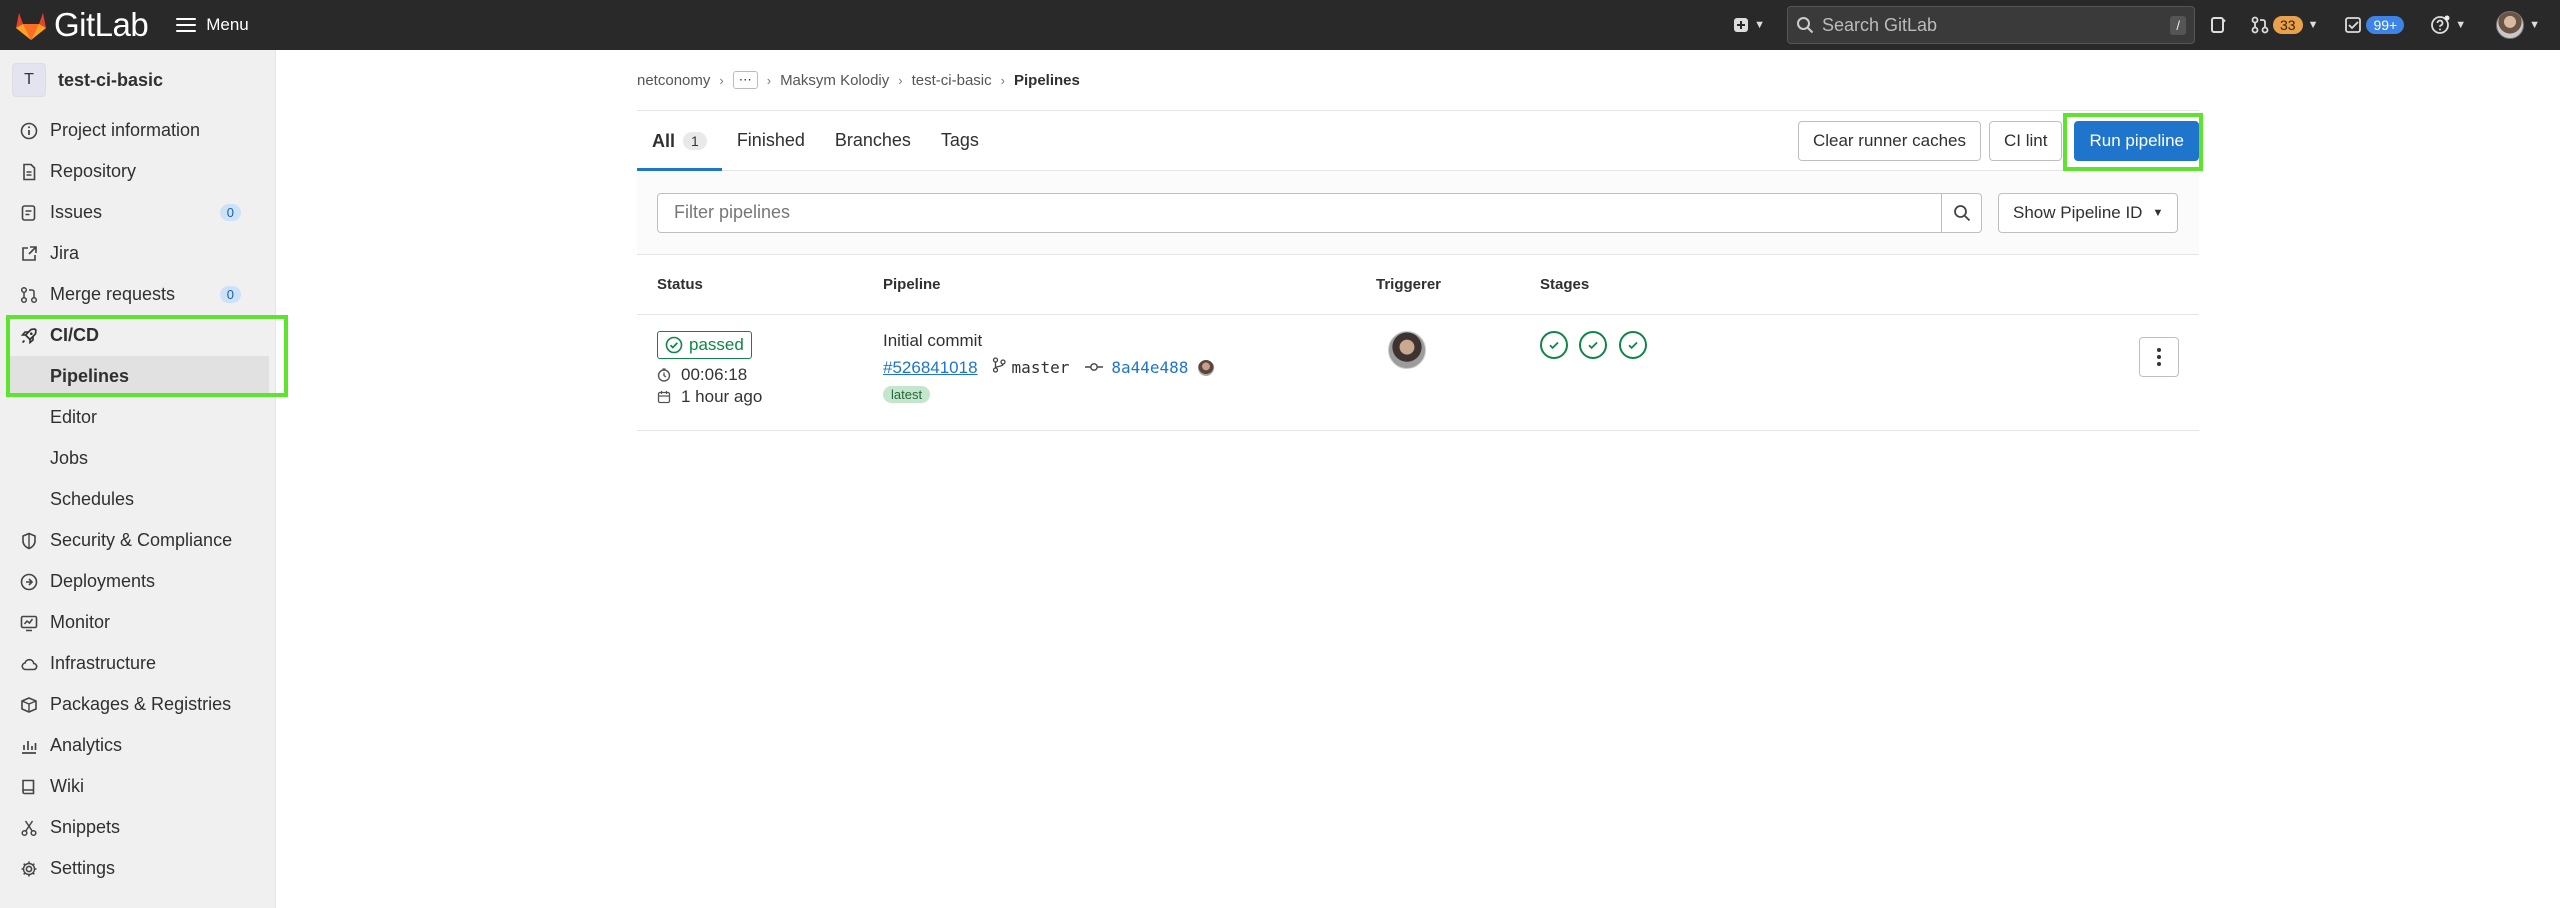 The height and width of the screenshot is (908, 2560). What do you see at coordinates (716, 344) in the screenshot?
I see `status-text: passed` at bounding box center [716, 344].